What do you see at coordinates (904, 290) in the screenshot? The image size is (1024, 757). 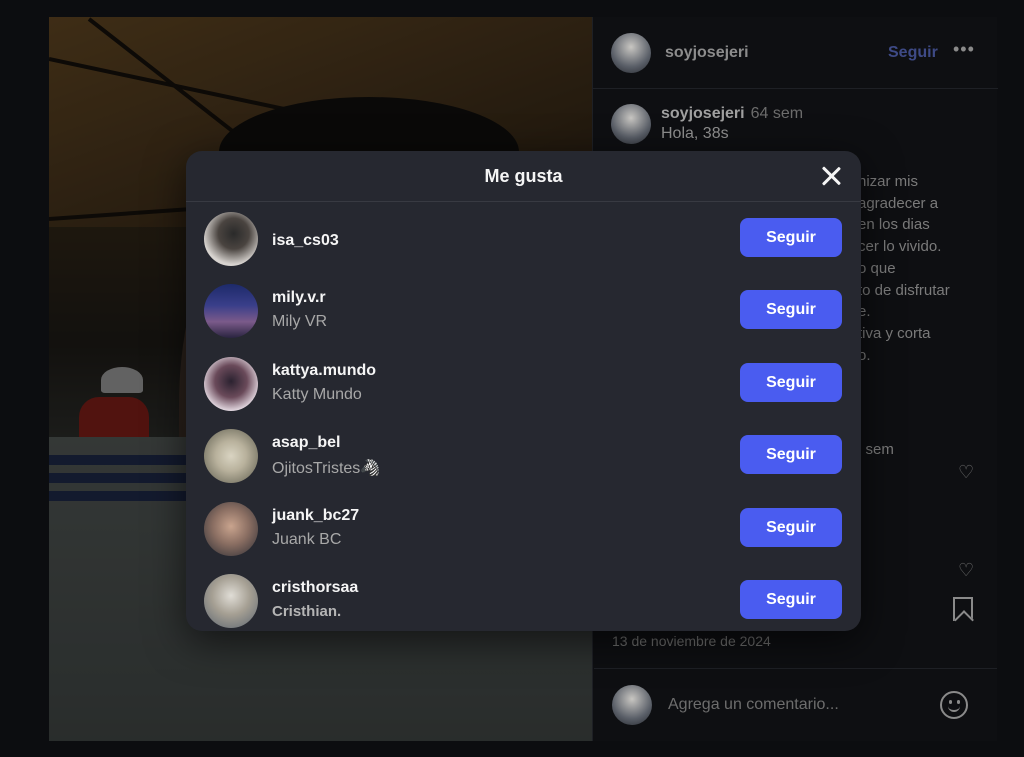 I see `caption-line: to de disfrutar` at bounding box center [904, 290].